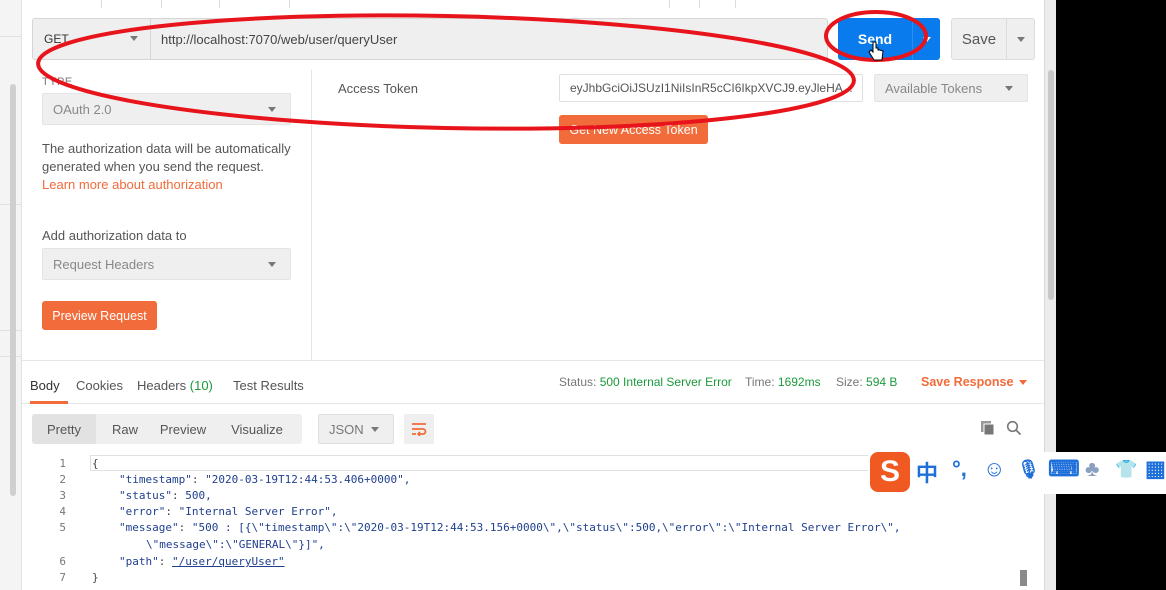 This screenshot has height=590, width=1166. Describe the element at coordinates (489, 39) in the screenshot. I see `url-input: http://localhost:7070/web/user/queryUser` at that location.